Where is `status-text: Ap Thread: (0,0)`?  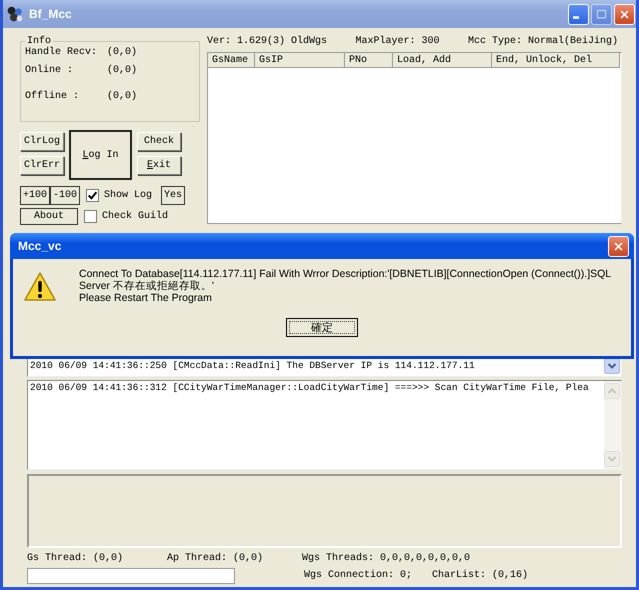 status-text: Ap Thread: (0,0) is located at coordinates (215, 558).